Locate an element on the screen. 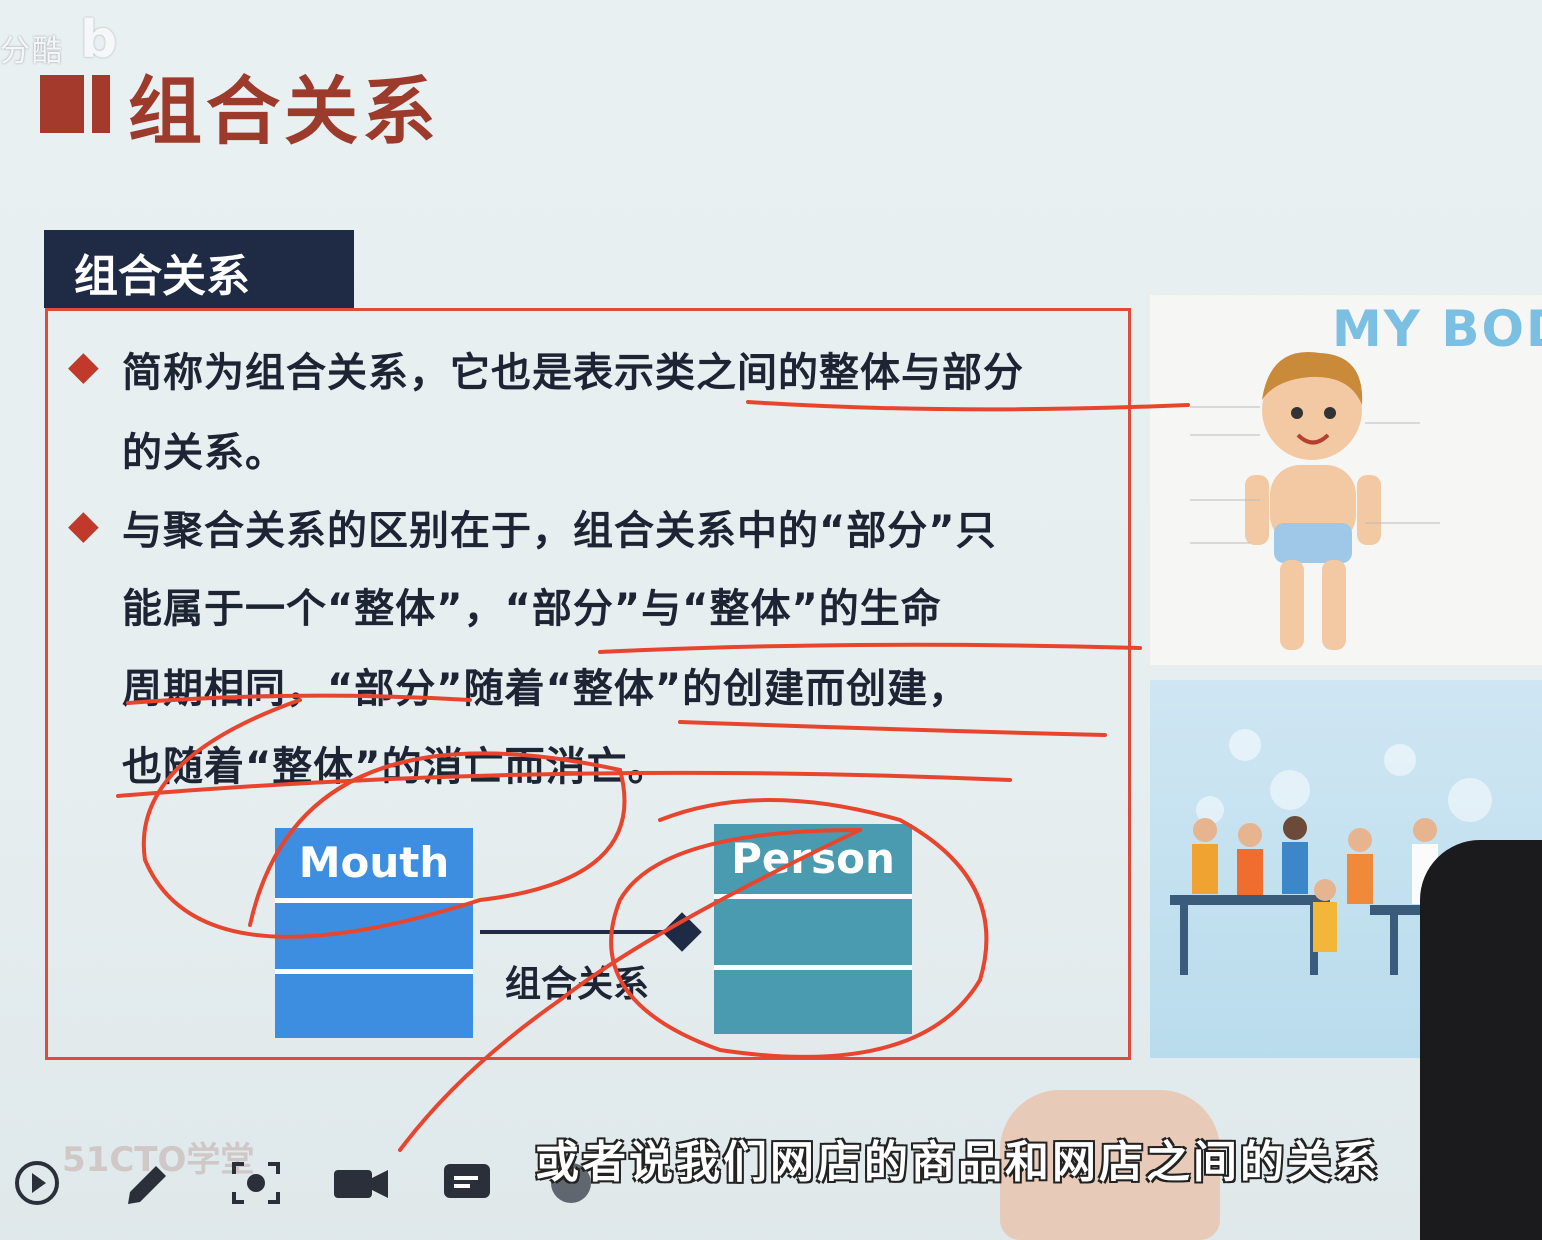 The height and width of the screenshot is (1240, 1542). screenshot-icon is located at coordinates (255, 1183).